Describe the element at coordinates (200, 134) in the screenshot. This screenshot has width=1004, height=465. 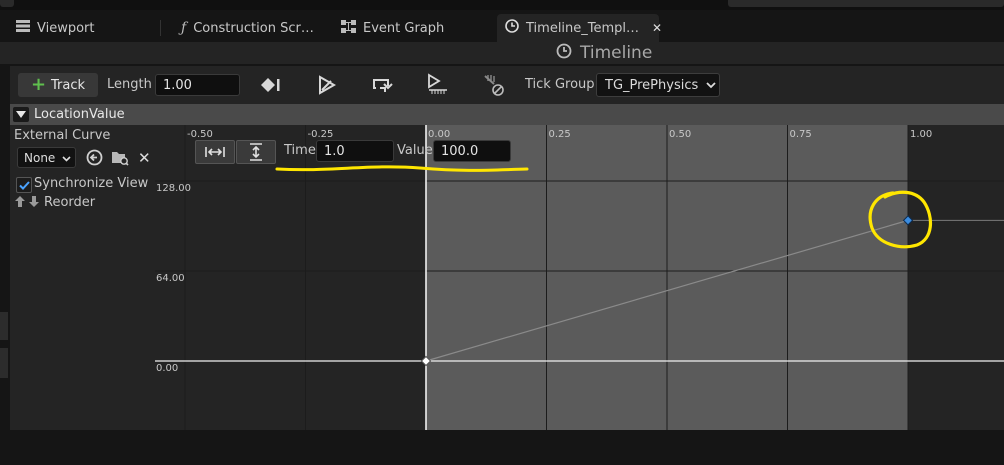
I see `x-tick-label: -0.50` at that location.